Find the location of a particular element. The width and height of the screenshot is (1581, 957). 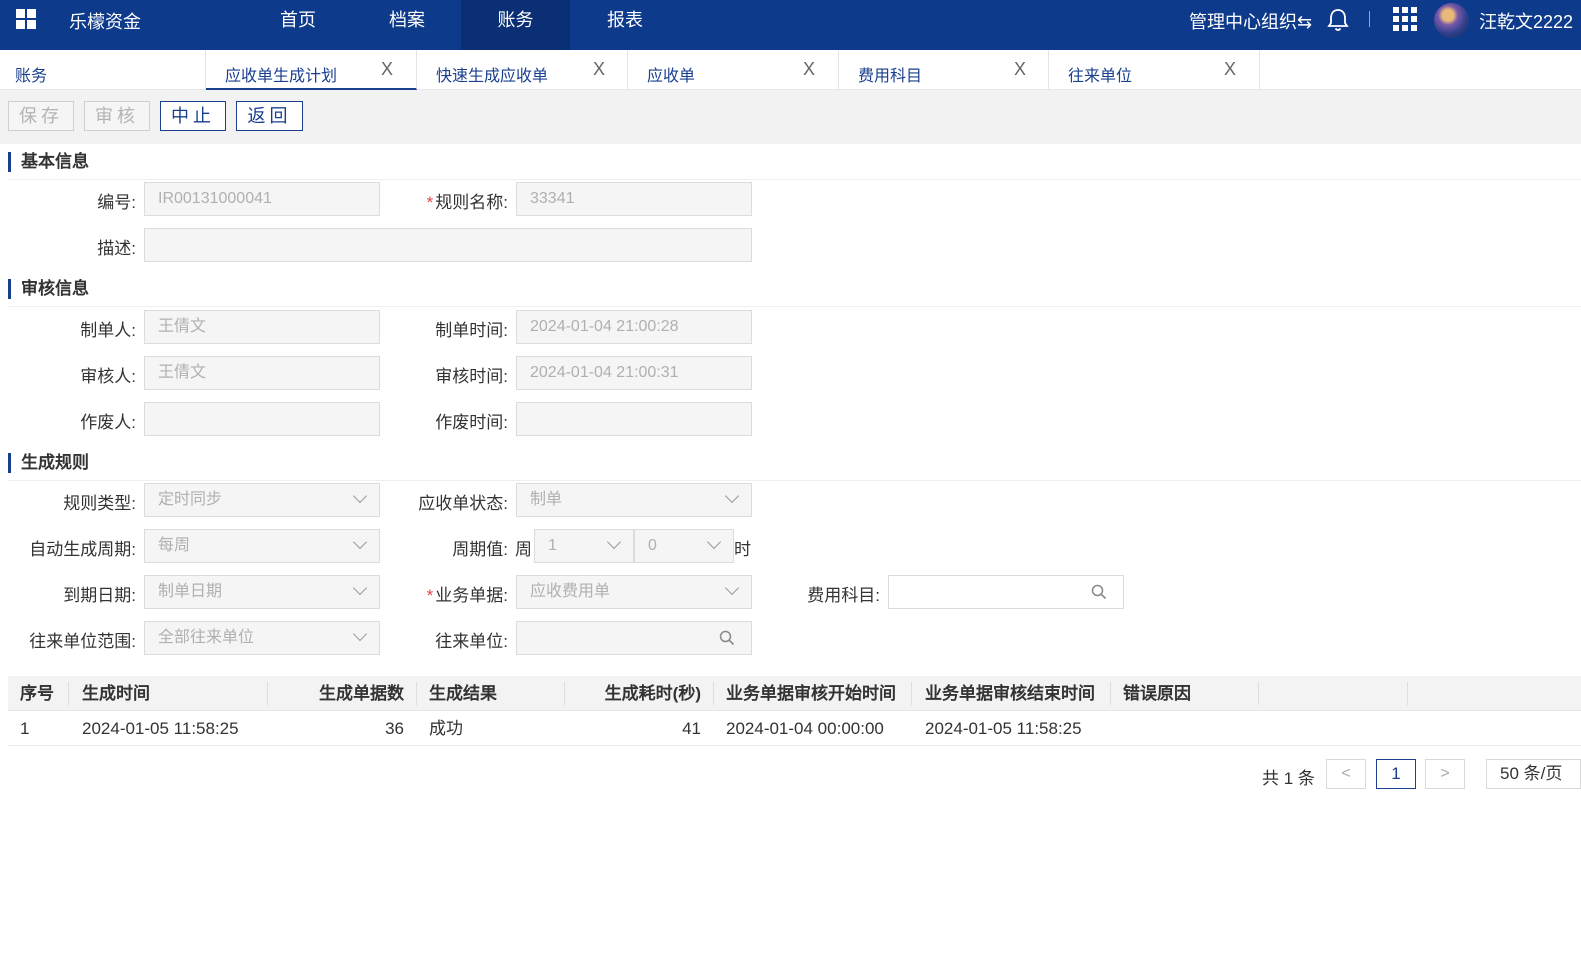

tab-label: 往来单位 is located at coordinates (1100, 76).